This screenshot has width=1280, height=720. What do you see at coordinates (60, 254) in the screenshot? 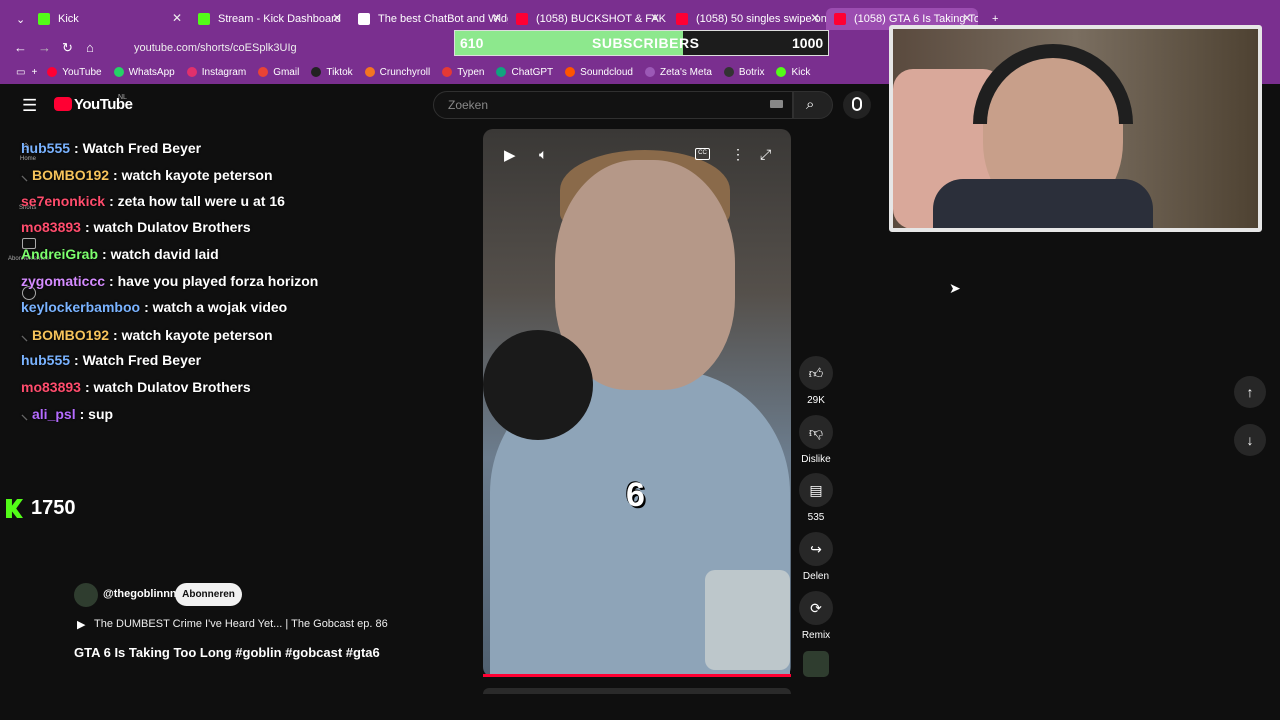
I see `chat-username: AndreiGrab` at bounding box center [60, 254].